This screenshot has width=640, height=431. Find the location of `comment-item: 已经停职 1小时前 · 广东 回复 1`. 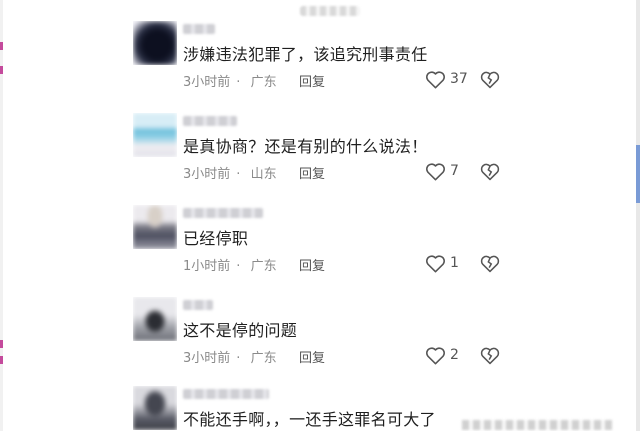

comment-item: 已经停职 1小时前 · 广东 回复 1 is located at coordinates (323, 250).